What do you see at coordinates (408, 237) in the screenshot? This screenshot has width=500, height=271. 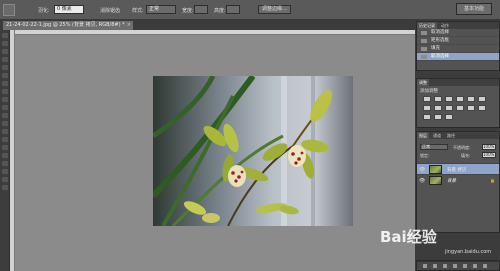 I see `watermark-logo: Bai经验` at bounding box center [408, 237].